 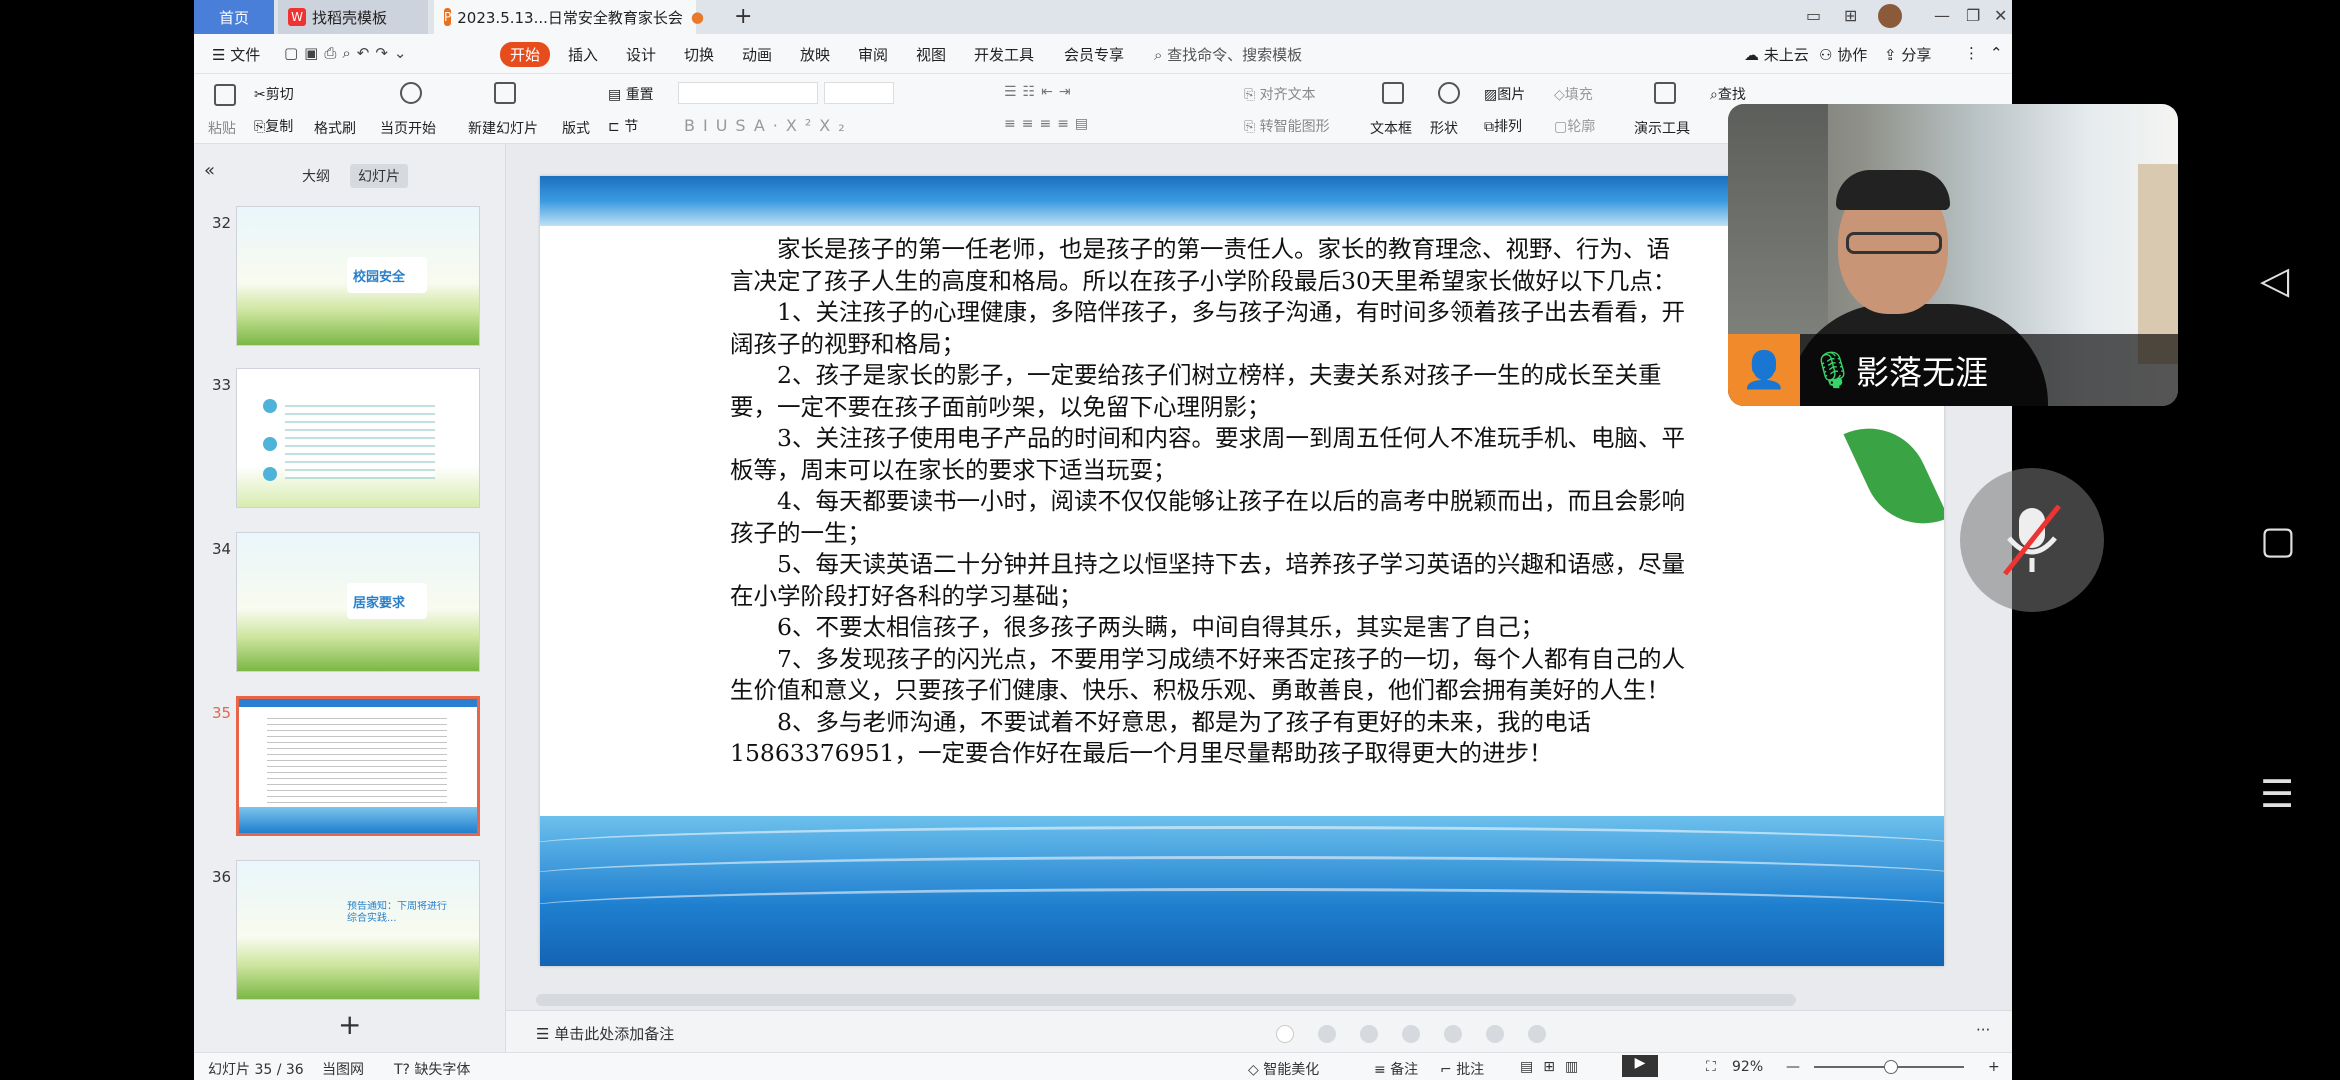 What do you see at coordinates (569, 17) in the screenshot?
I see `tab-presentation: P 2023.5.13...日常安全教育家长会 ●` at bounding box center [569, 17].